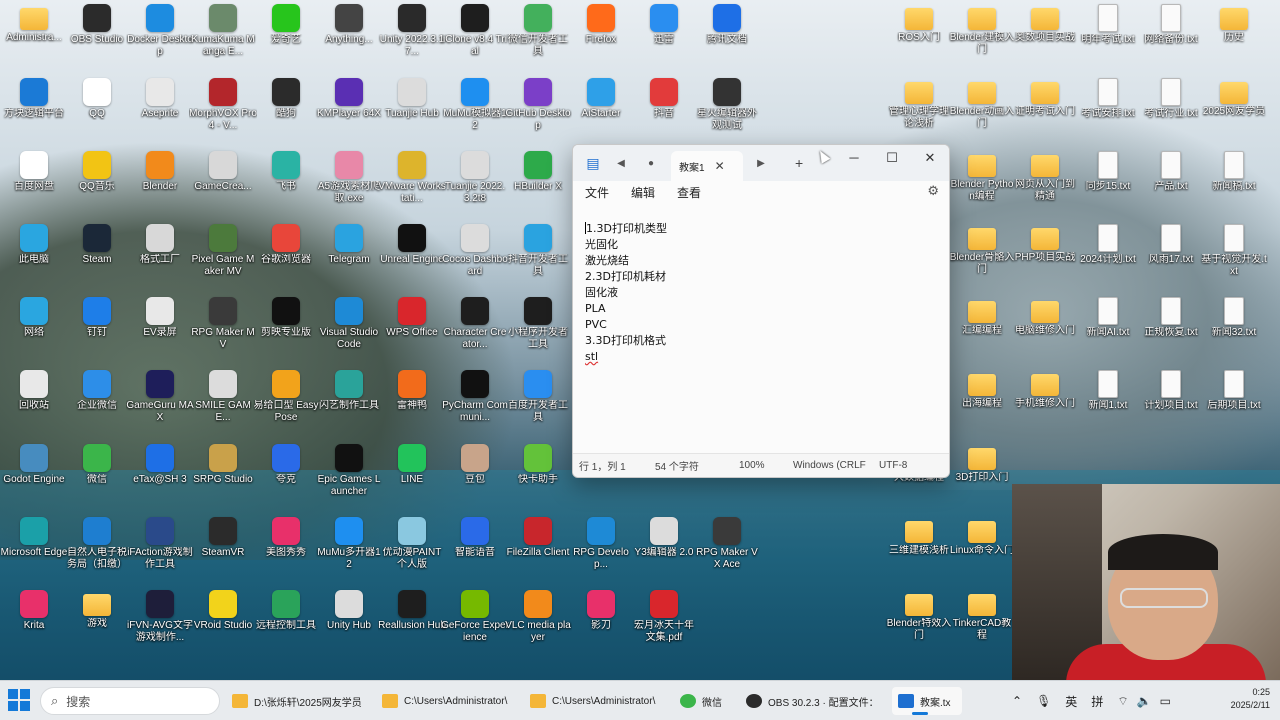 The height and width of the screenshot is (720, 1280). What do you see at coordinates (412, 625) in the screenshot?
I see `desktop-icon: Reallusion Hub` at bounding box center [412, 625].